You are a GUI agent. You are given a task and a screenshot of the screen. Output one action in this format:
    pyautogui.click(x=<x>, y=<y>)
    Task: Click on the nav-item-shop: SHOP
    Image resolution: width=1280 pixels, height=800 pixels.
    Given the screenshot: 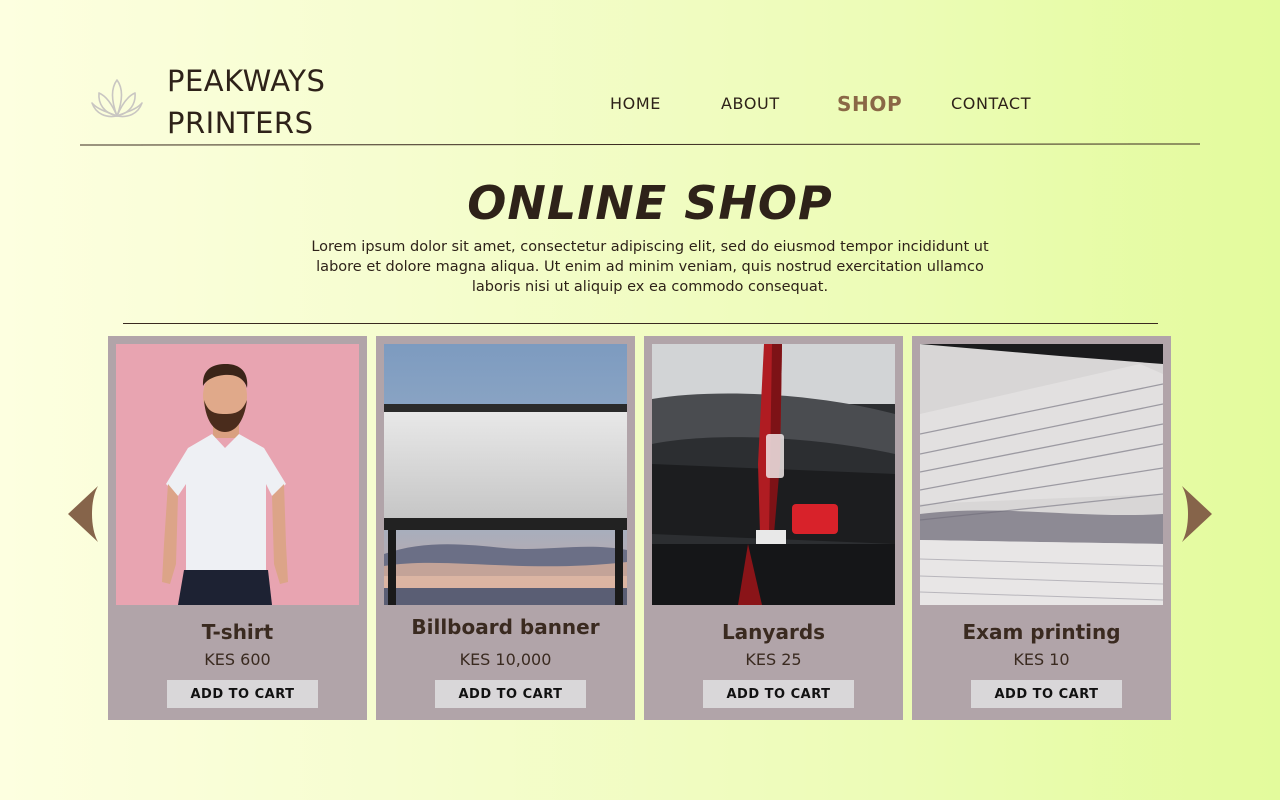 What is the action you would take?
    pyautogui.click(x=869, y=104)
    